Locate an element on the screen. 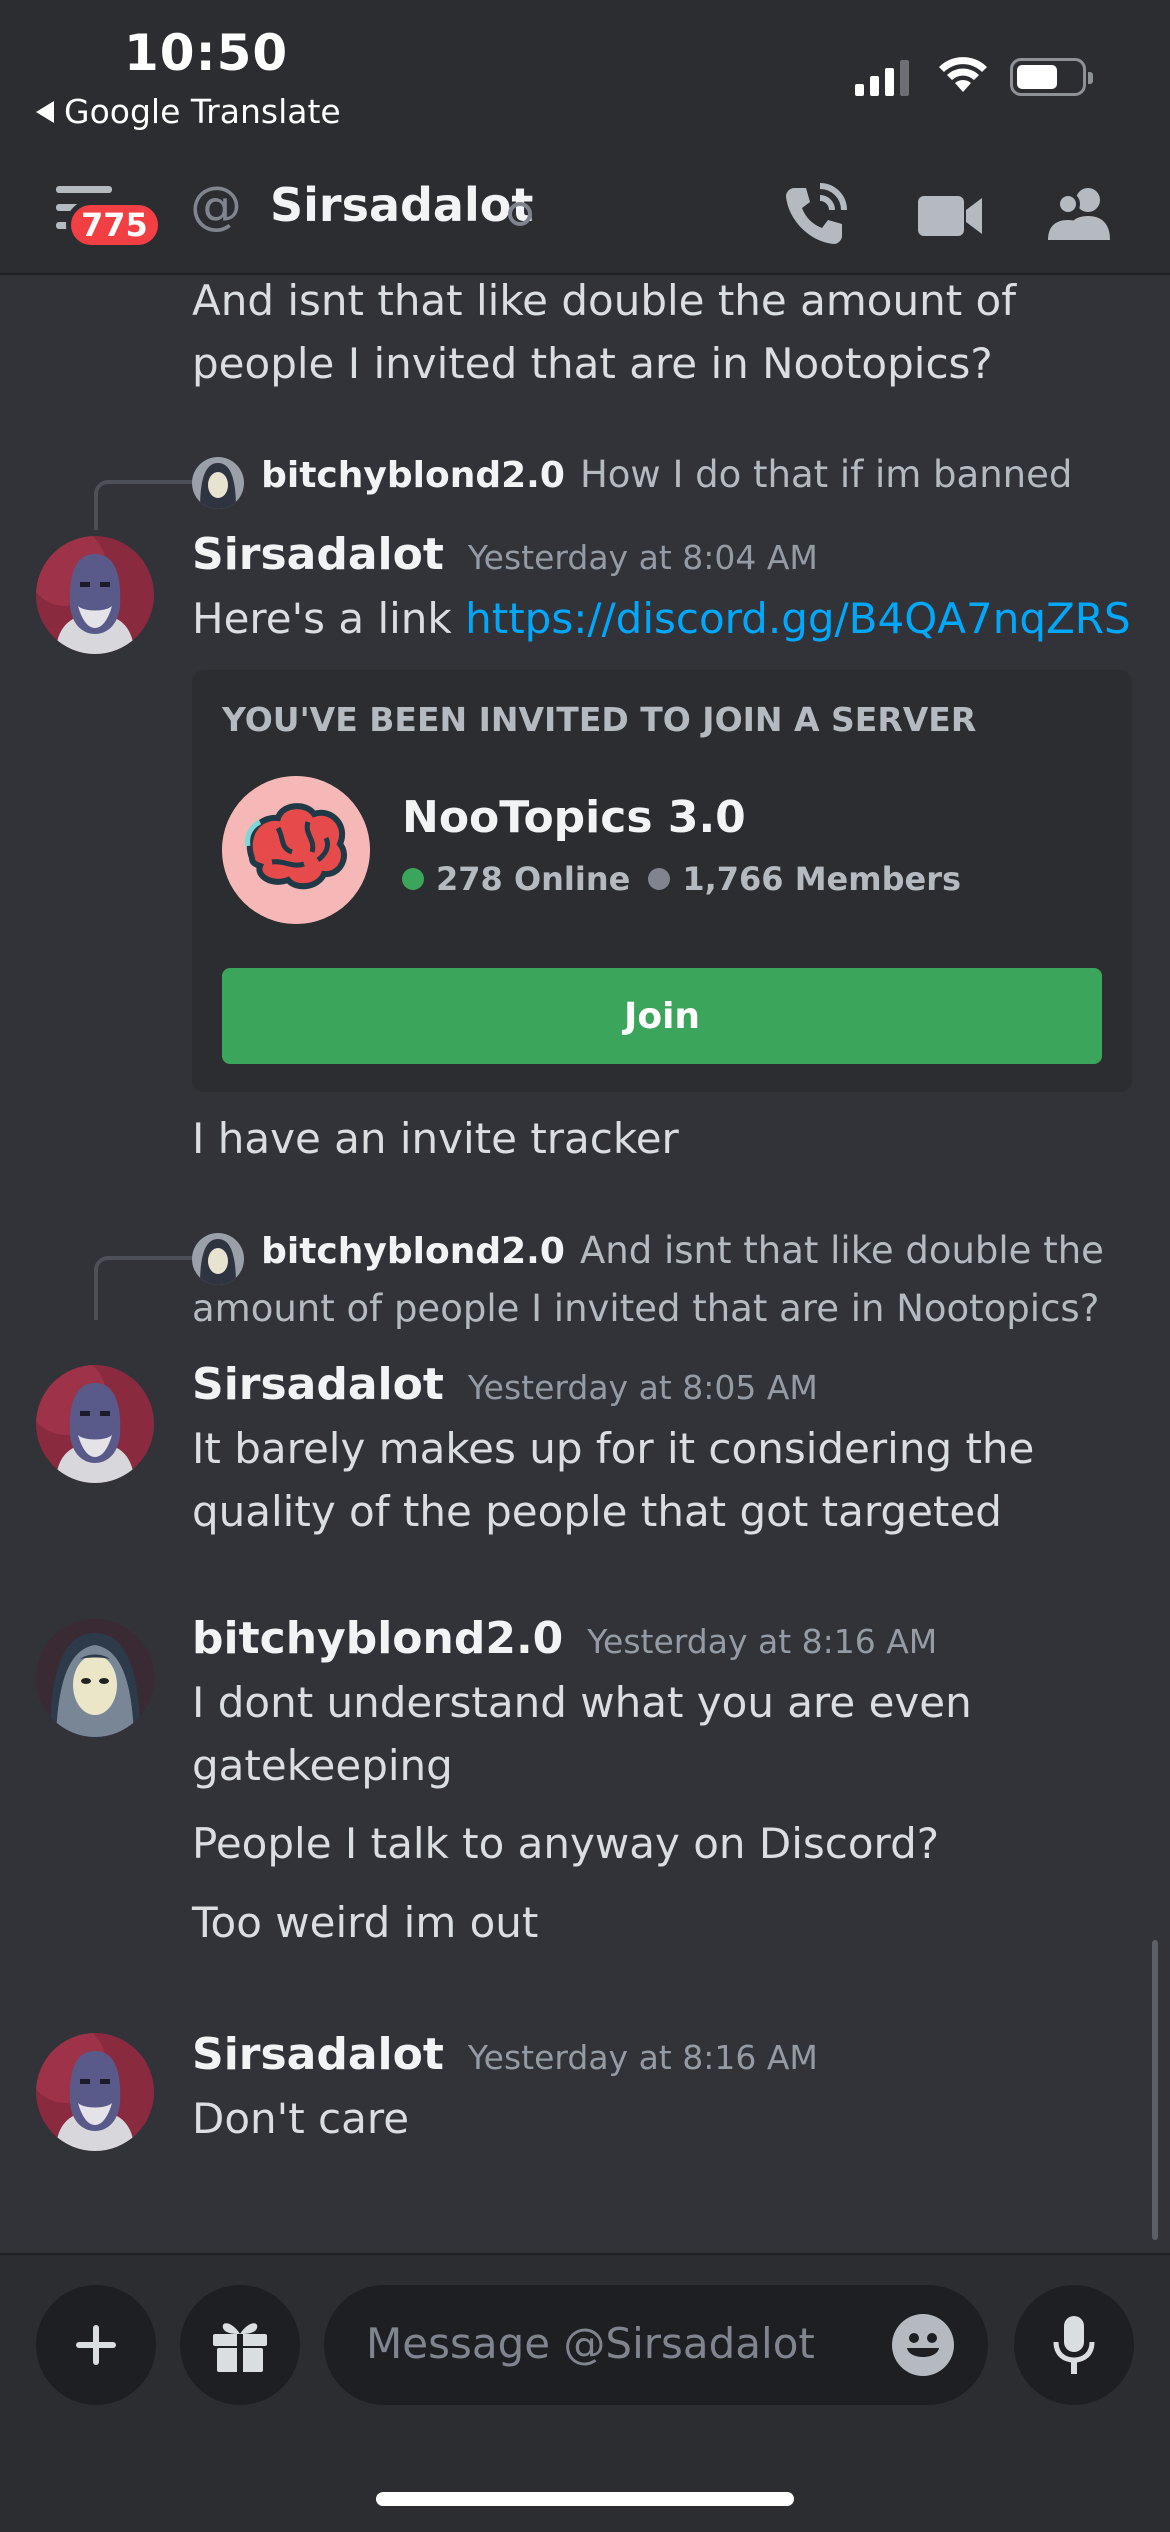 Image resolution: width=1170 pixels, height=2532 pixels. join-server-button: Join is located at coordinates (662, 1016).